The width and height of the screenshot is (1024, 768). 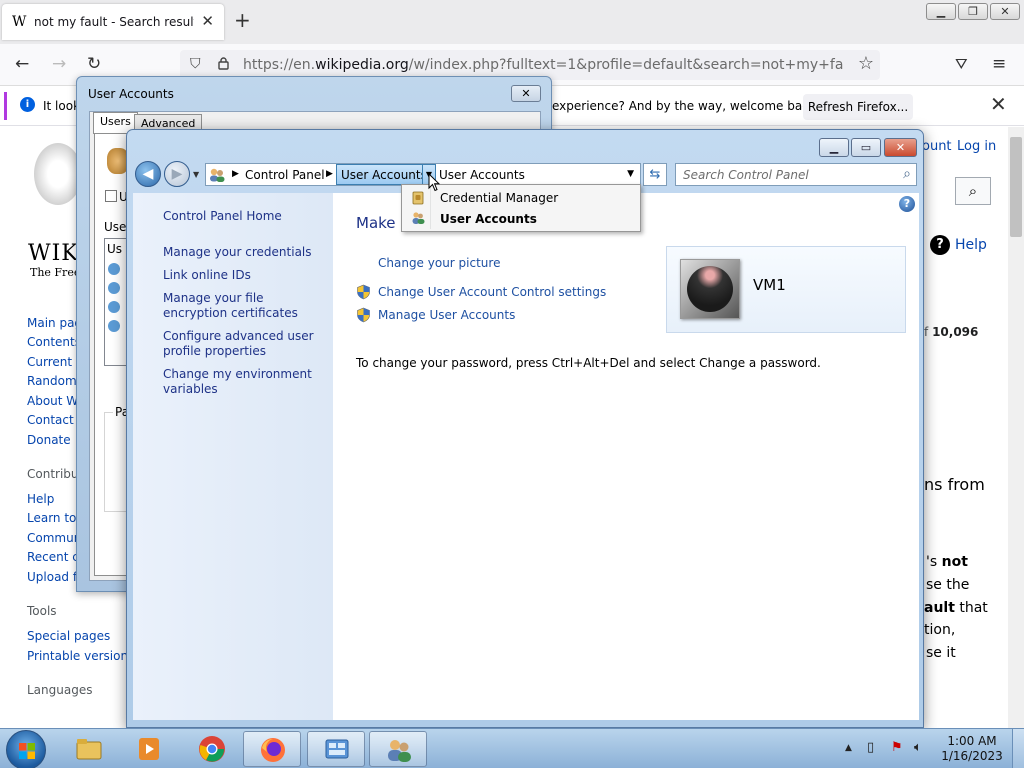 I want to click on pocket-icon: ⛛, so click(x=961, y=64).